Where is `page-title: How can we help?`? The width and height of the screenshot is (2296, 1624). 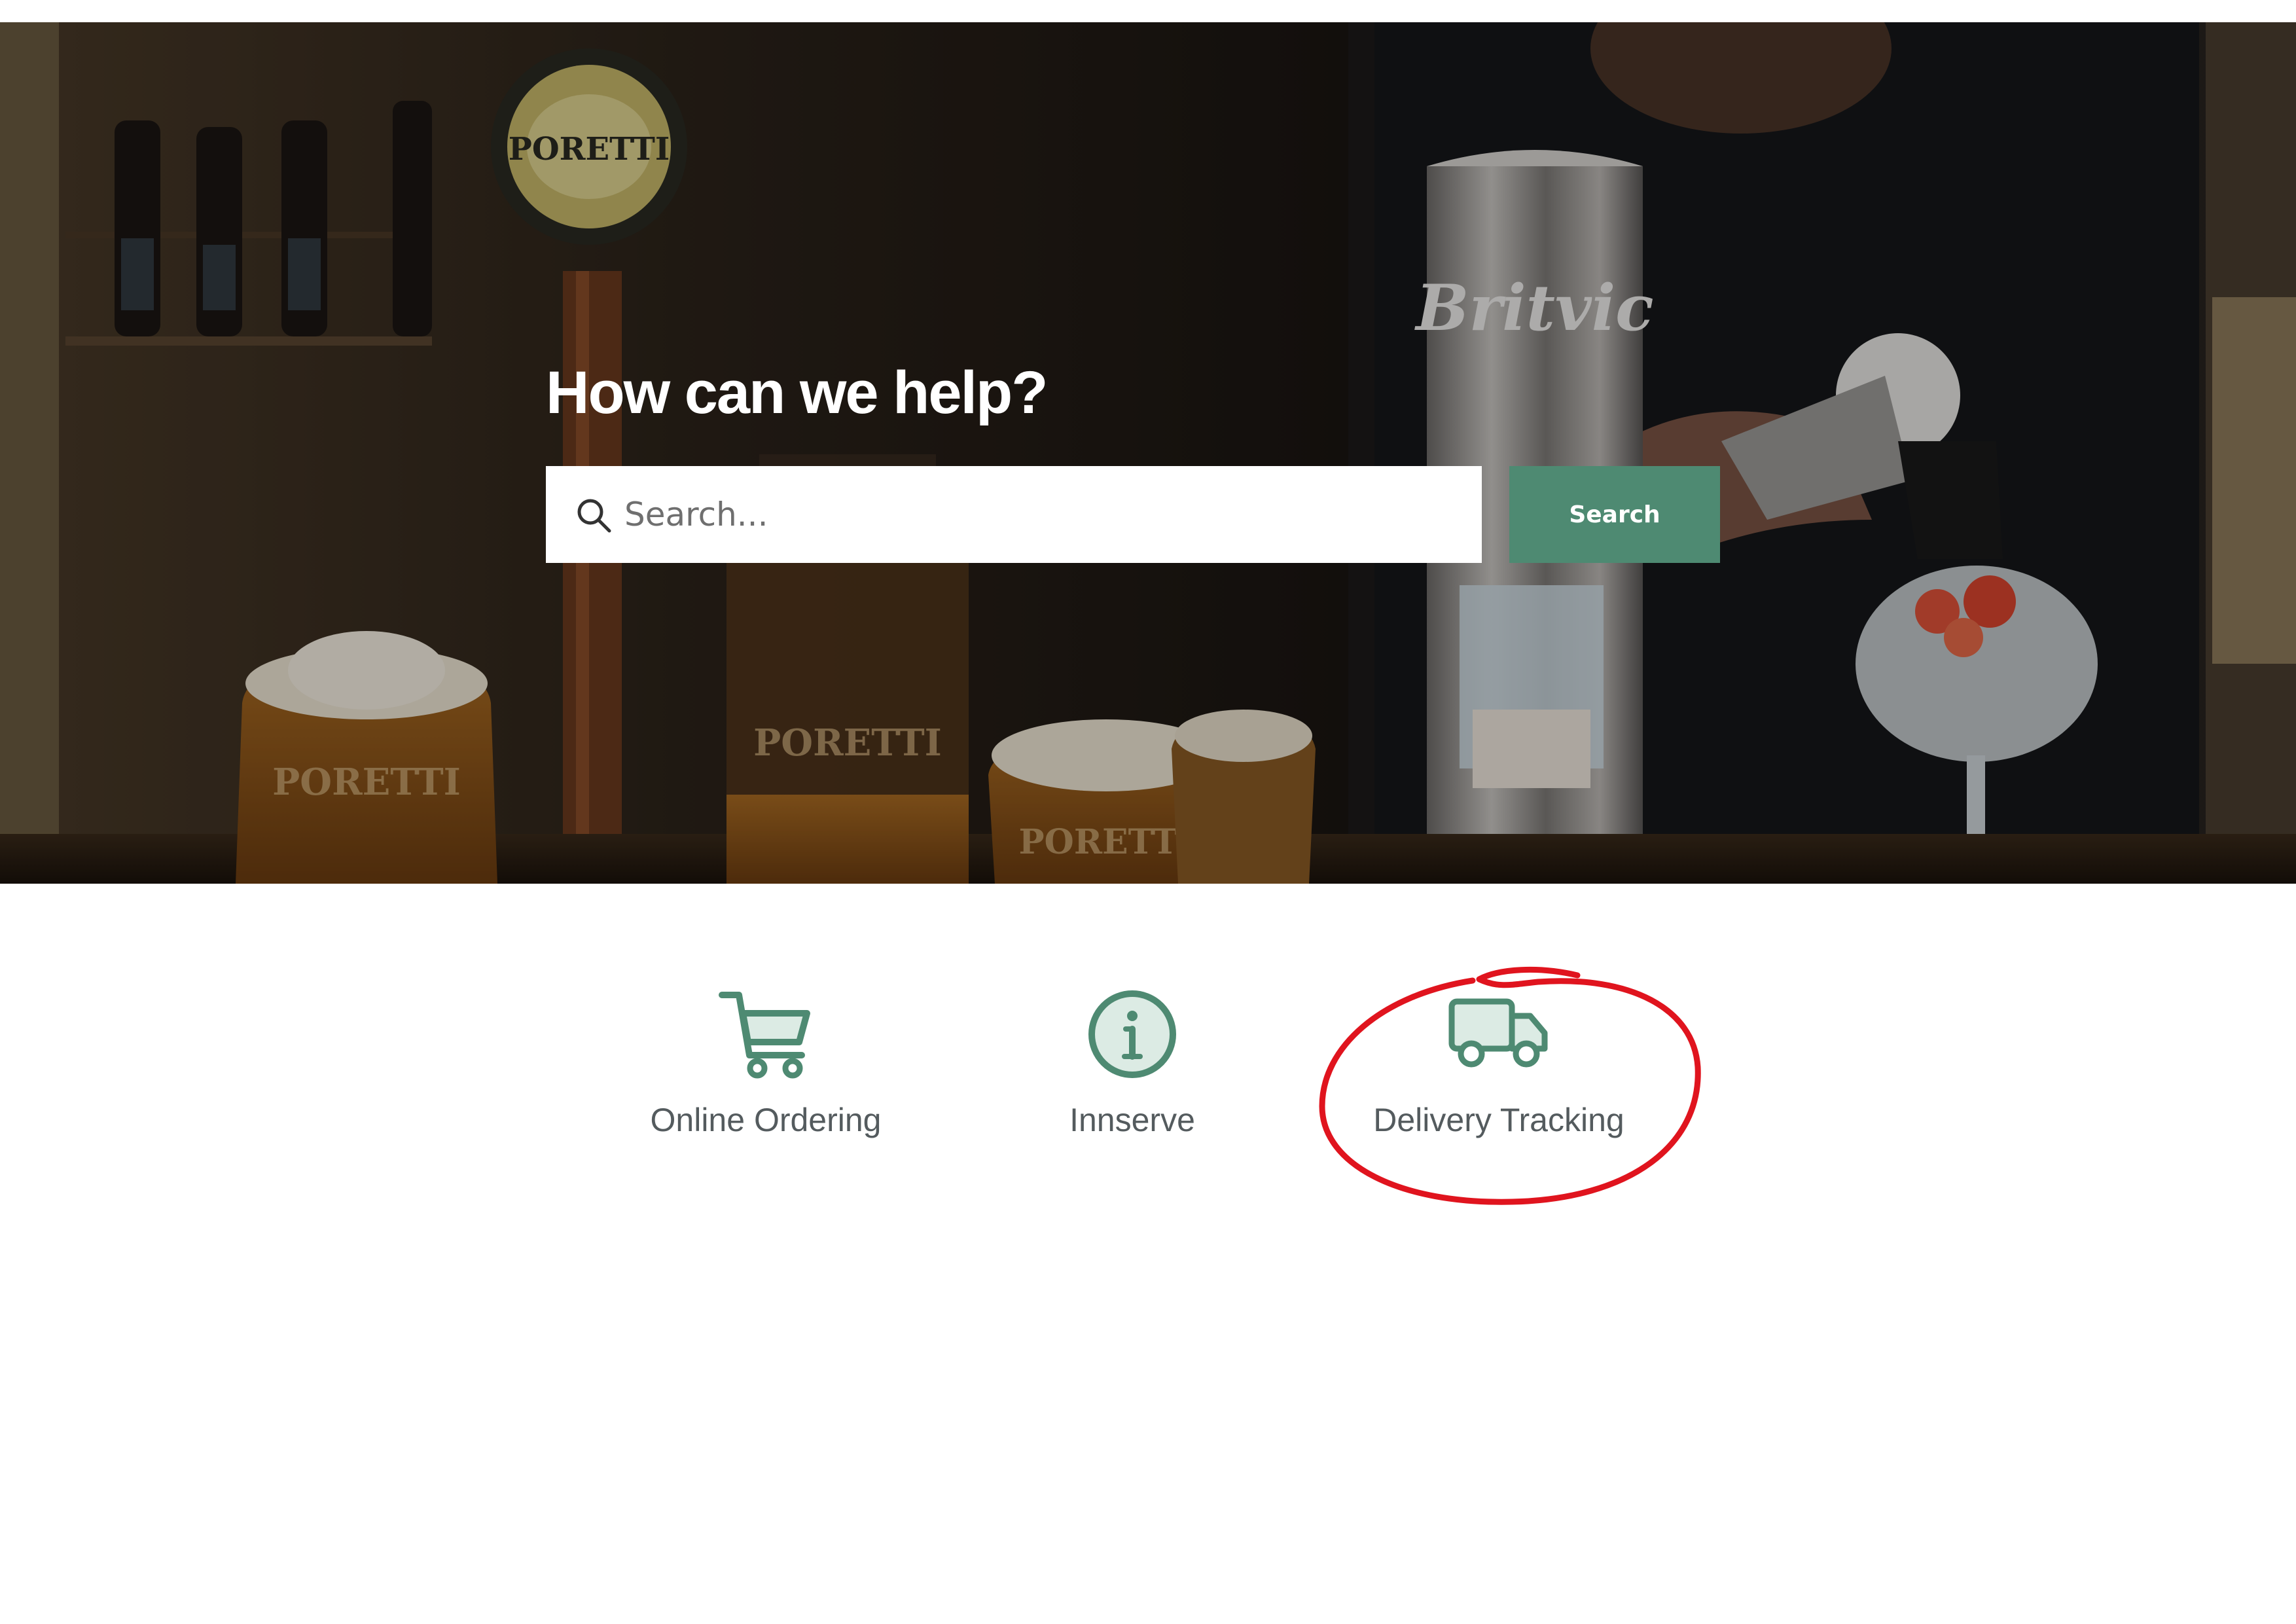
page-title: How can we help? is located at coordinates (797, 392).